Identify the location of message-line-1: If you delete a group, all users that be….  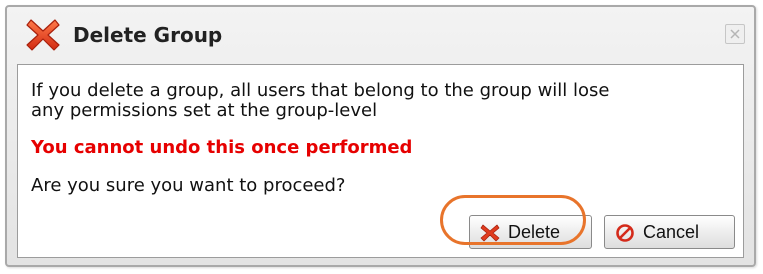
(320, 90).